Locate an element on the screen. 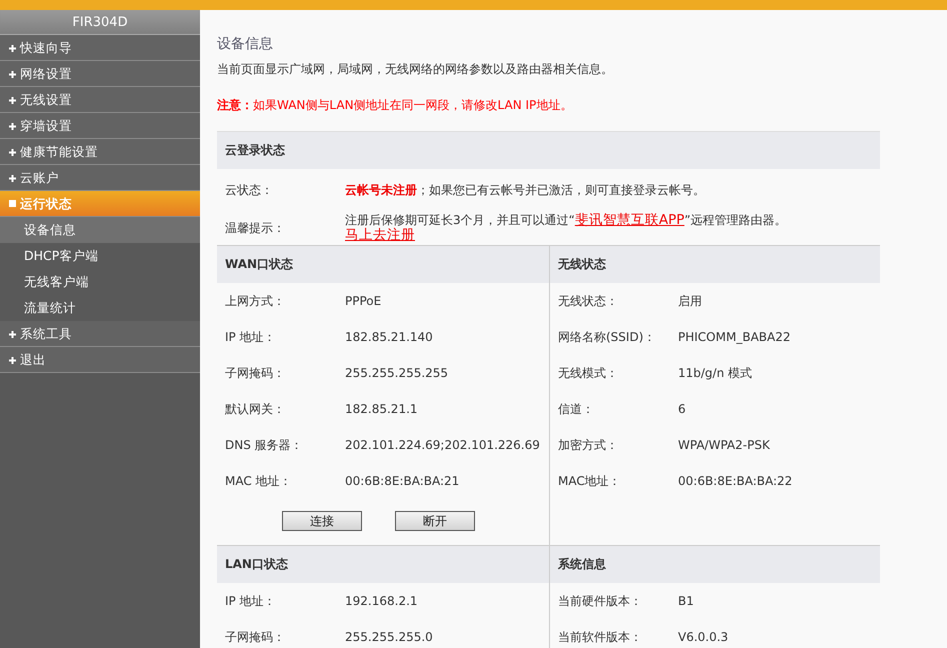 This screenshot has height=648, width=947. link: 马上去注册 is located at coordinates (380, 235).